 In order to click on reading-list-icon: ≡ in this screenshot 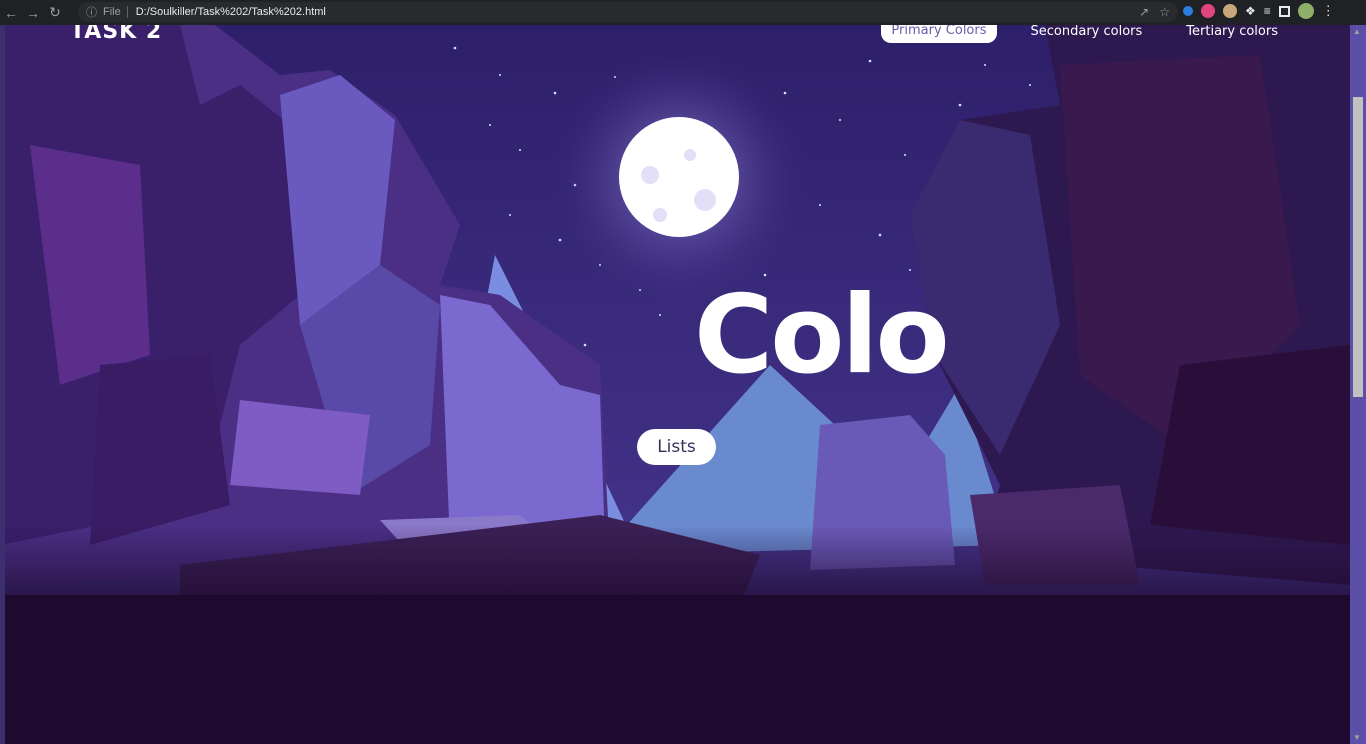, I will do `click(1267, 11)`.